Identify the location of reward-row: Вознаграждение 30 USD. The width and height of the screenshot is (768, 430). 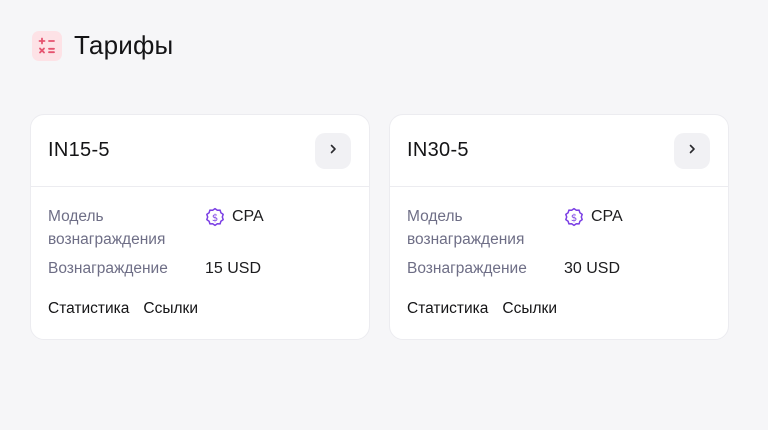
(559, 268).